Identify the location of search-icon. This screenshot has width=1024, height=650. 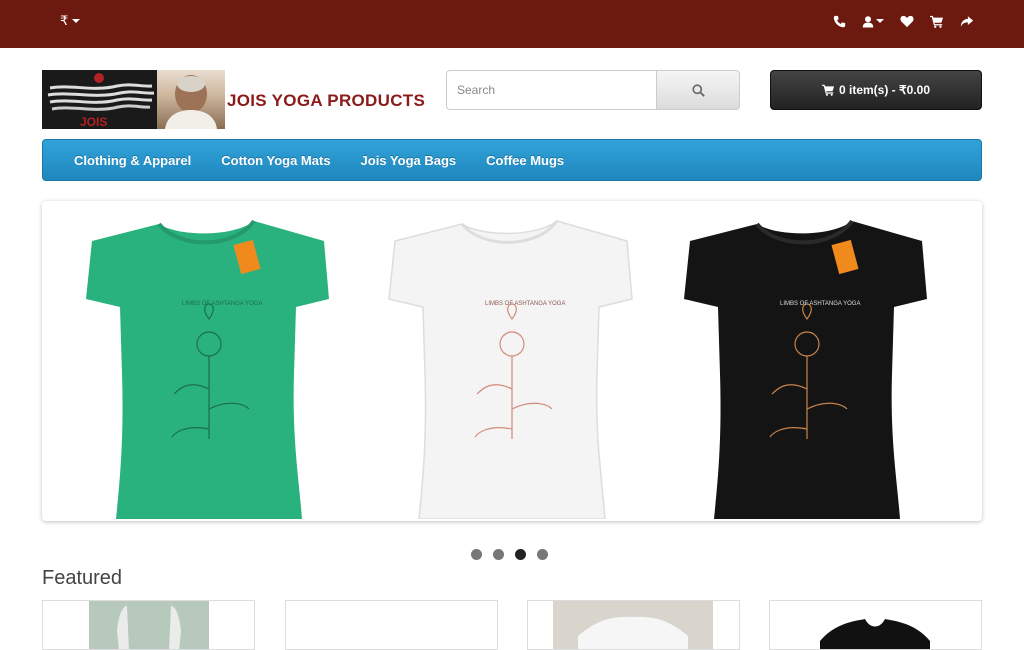
(698, 90).